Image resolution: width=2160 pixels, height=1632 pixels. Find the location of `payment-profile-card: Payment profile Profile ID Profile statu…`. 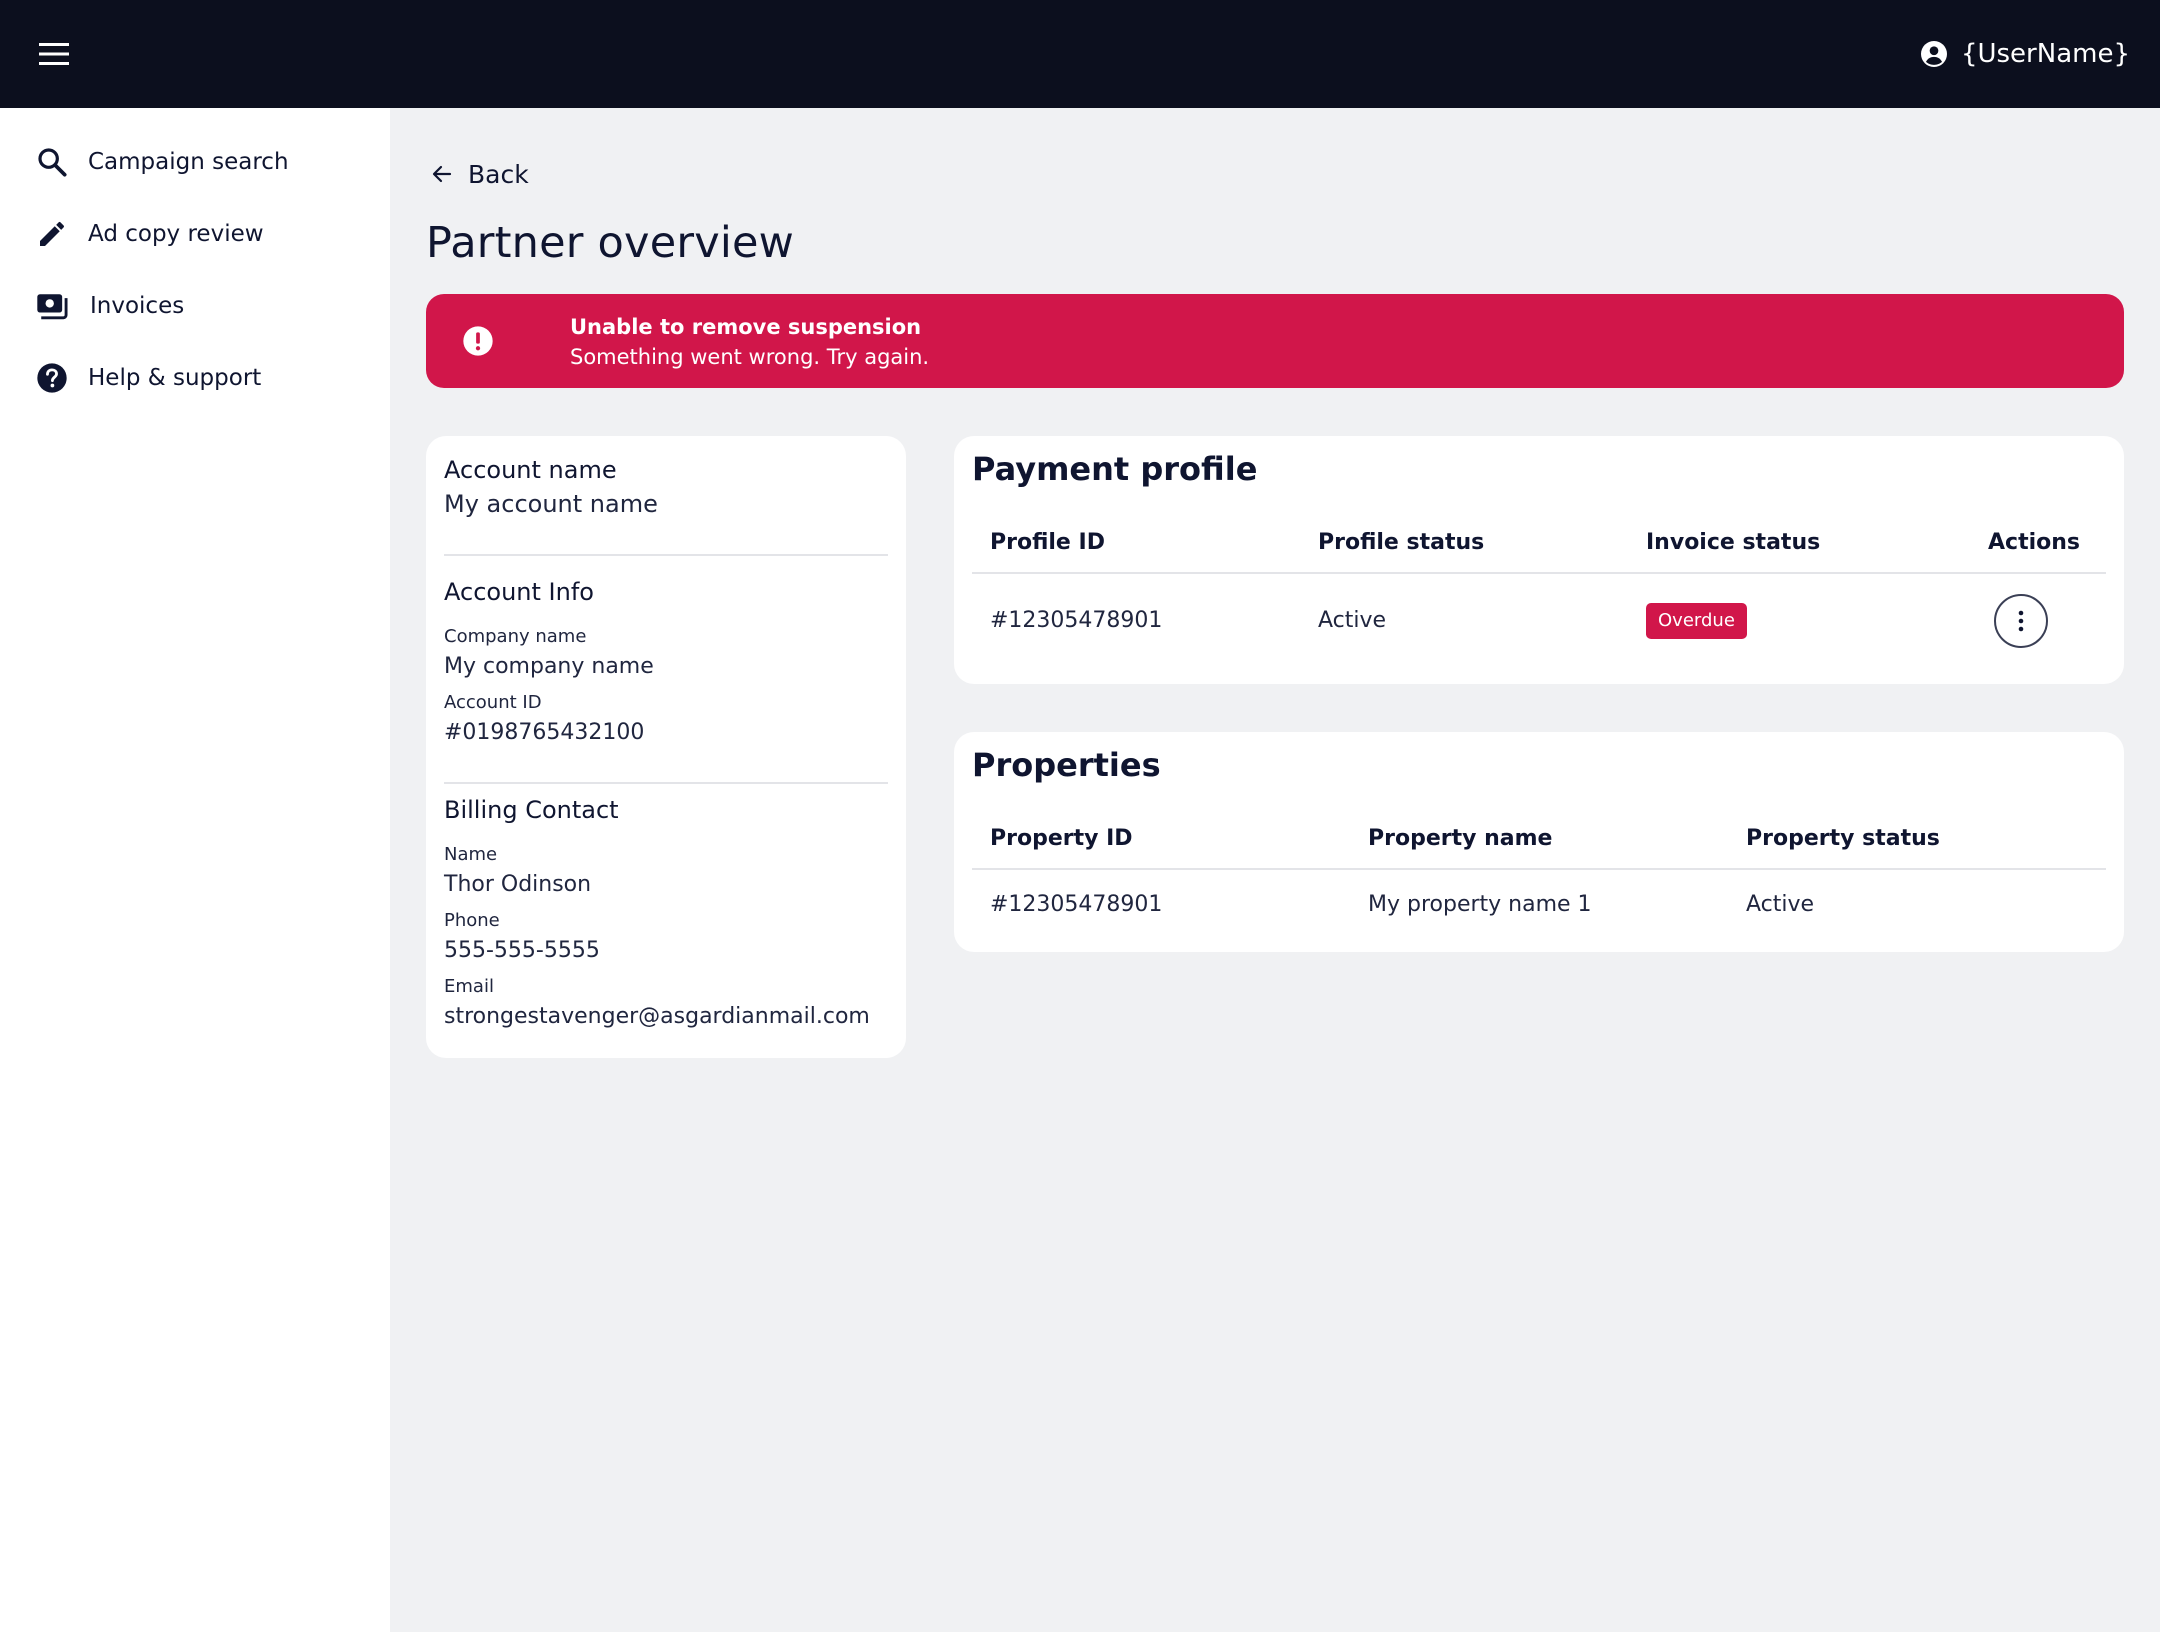

payment-profile-card: Payment profile Profile ID Profile statu… is located at coordinates (1539, 560).